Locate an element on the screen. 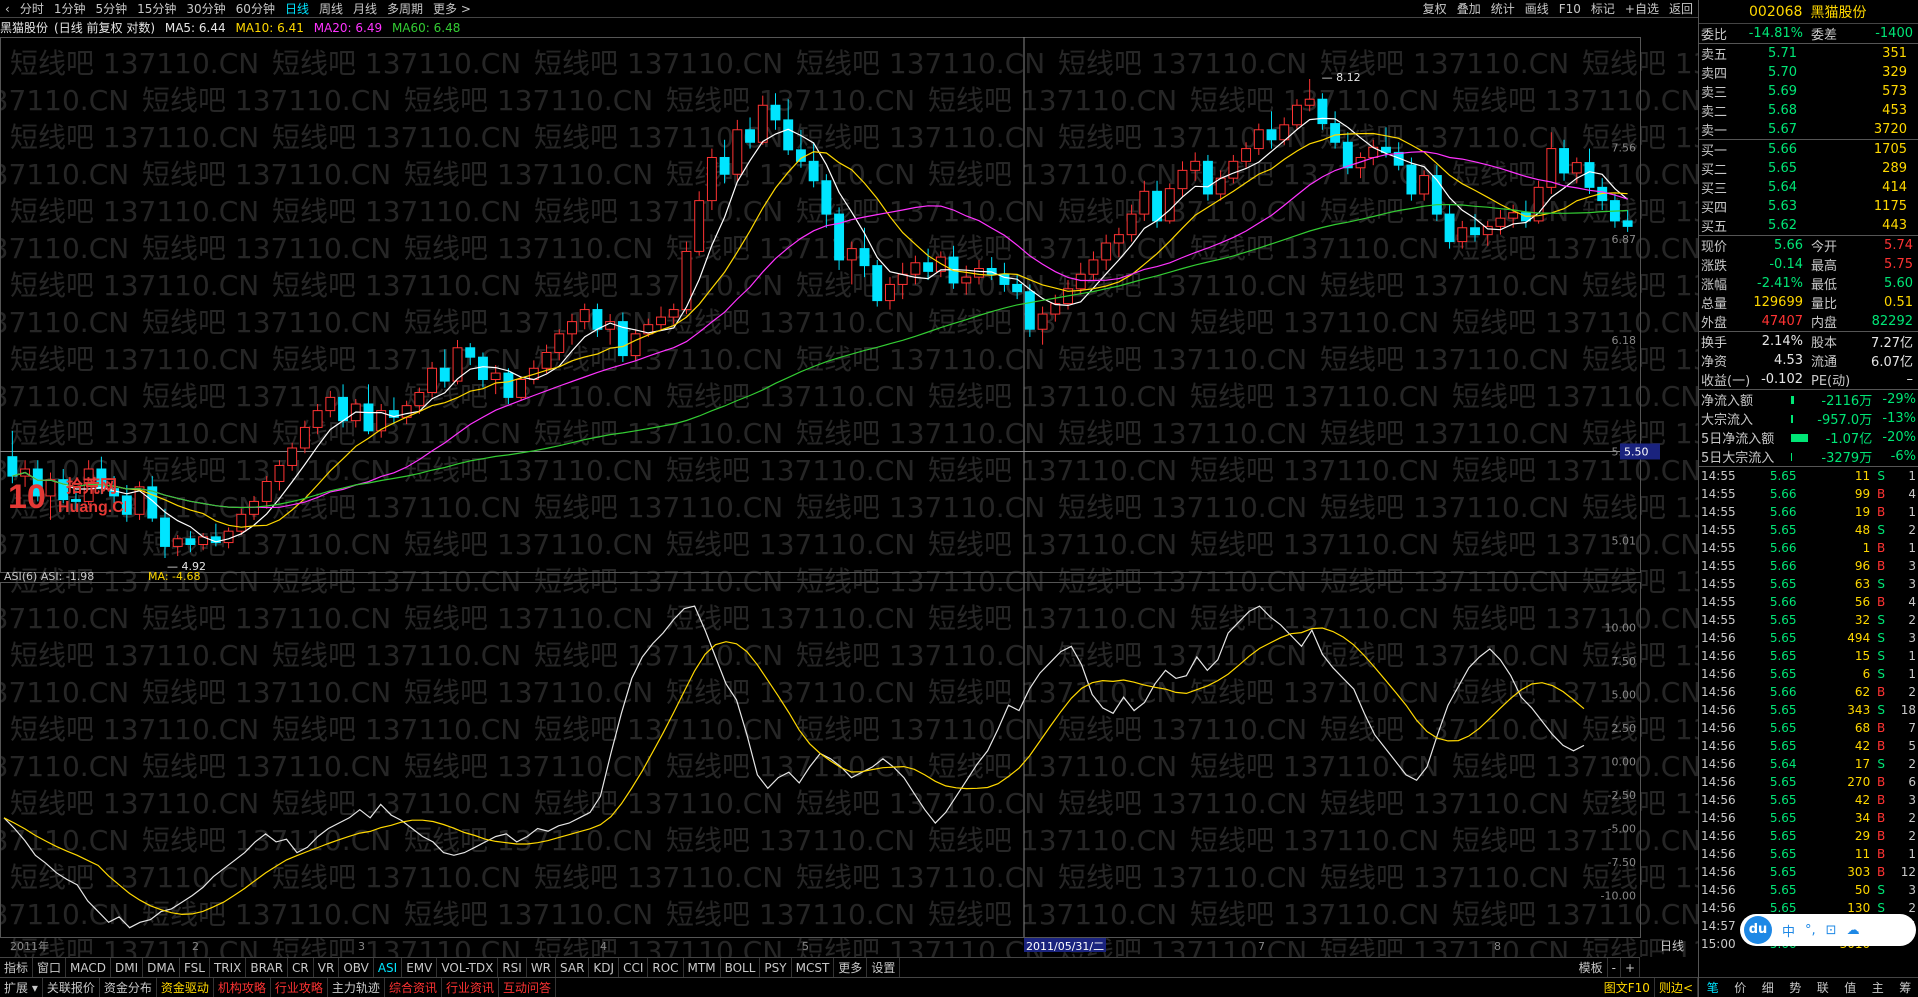 The height and width of the screenshot is (997, 1918). toolbar-action-6: +自选 is located at coordinates (1642, 9).